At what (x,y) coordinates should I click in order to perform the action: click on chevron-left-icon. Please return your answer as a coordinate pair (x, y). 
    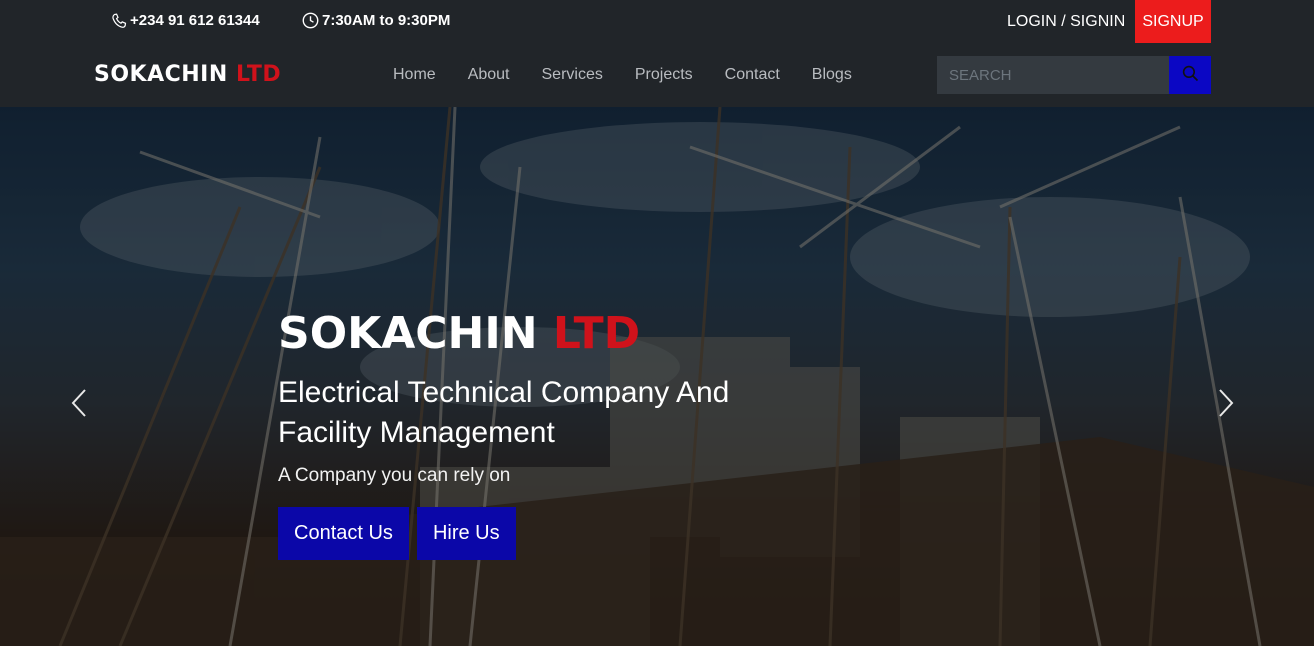
    Looking at the image, I should click on (79, 405).